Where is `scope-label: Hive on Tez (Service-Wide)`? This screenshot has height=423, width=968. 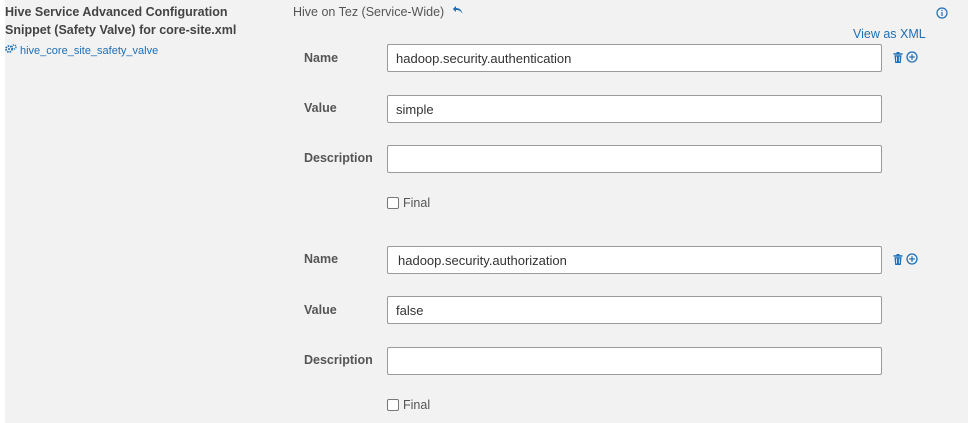
scope-label: Hive on Tez (Service-Wide) is located at coordinates (369, 12).